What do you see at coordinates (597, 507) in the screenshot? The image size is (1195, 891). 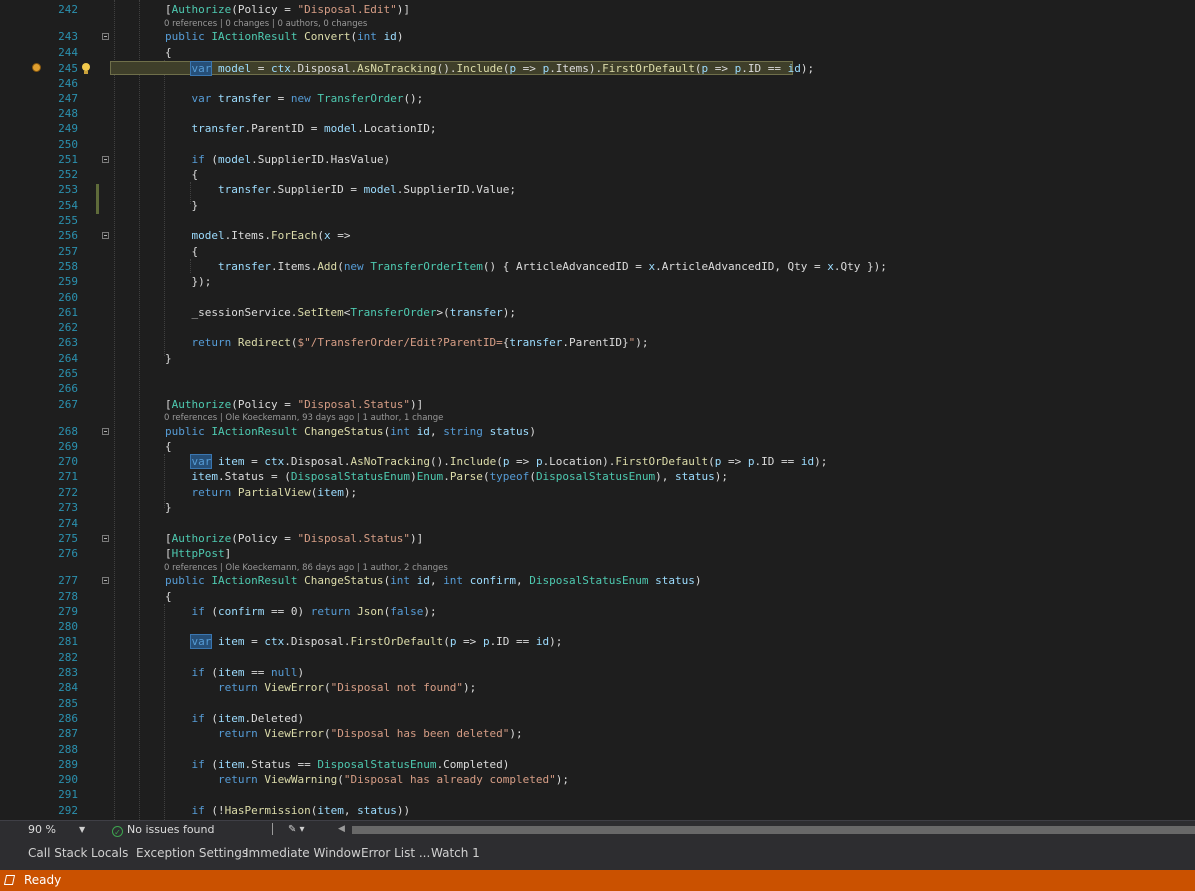 I see `code-line: 273 }` at bounding box center [597, 507].